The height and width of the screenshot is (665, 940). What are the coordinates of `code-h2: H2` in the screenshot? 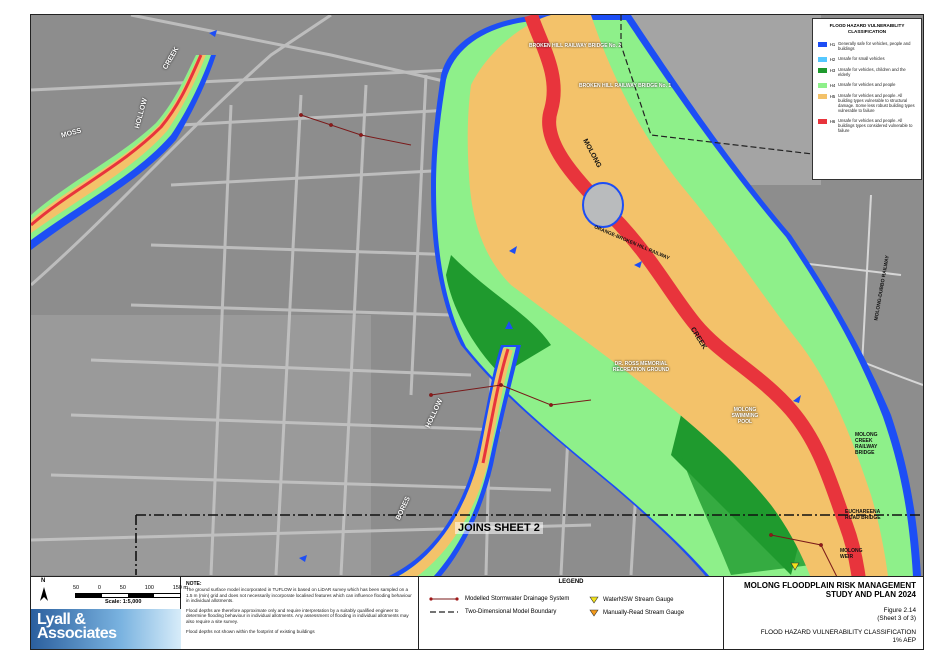 It's located at (832, 59).